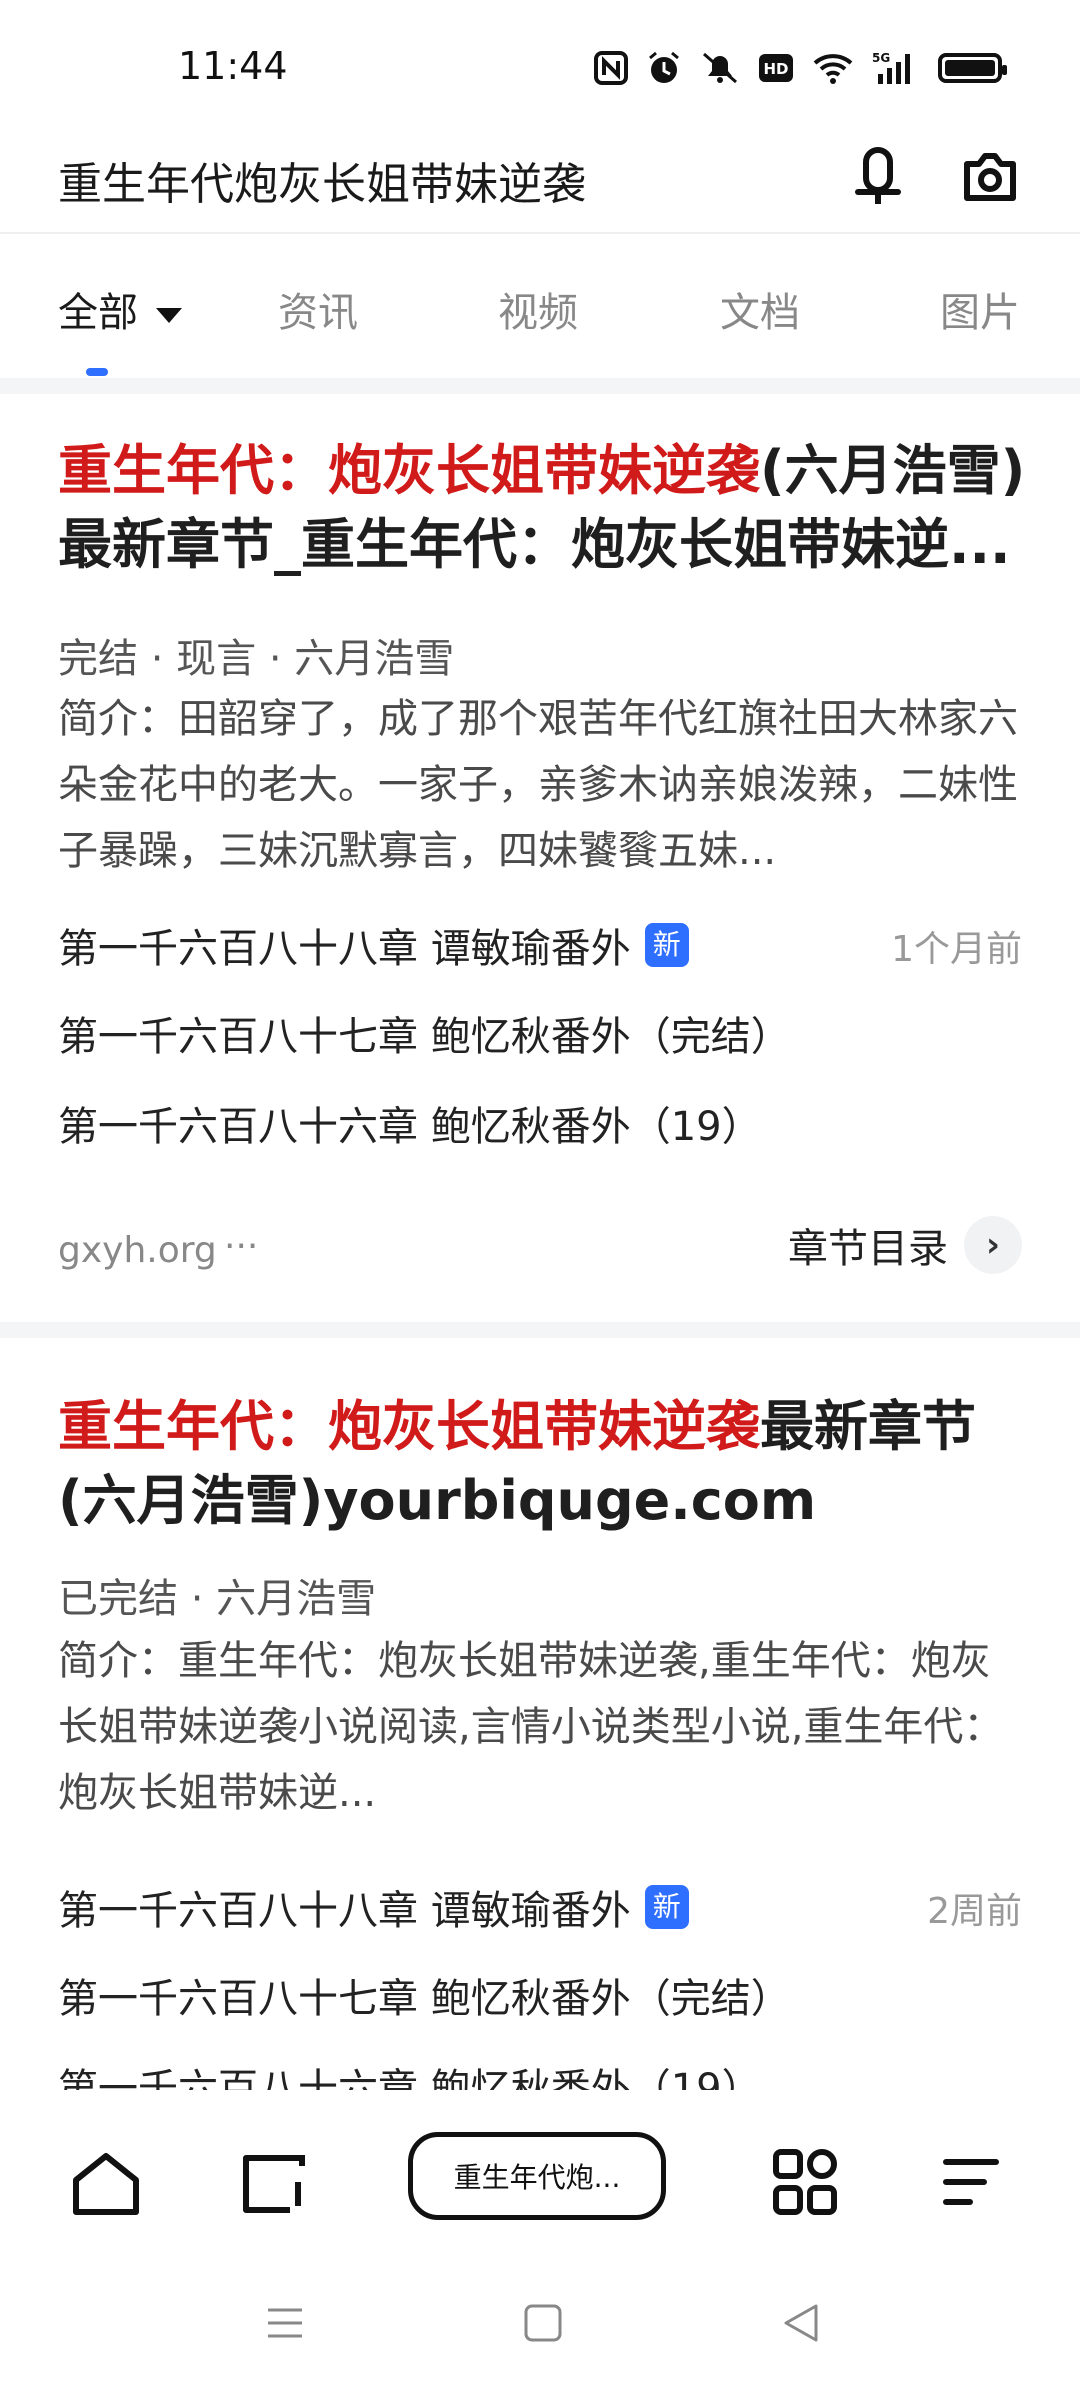 The image size is (1080, 2400). What do you see at coordinates (322, 180) in the screenshot?
I see `search-query: 重生年代炮灰长姐带妹逆袭` at bounding box center [322, 180].